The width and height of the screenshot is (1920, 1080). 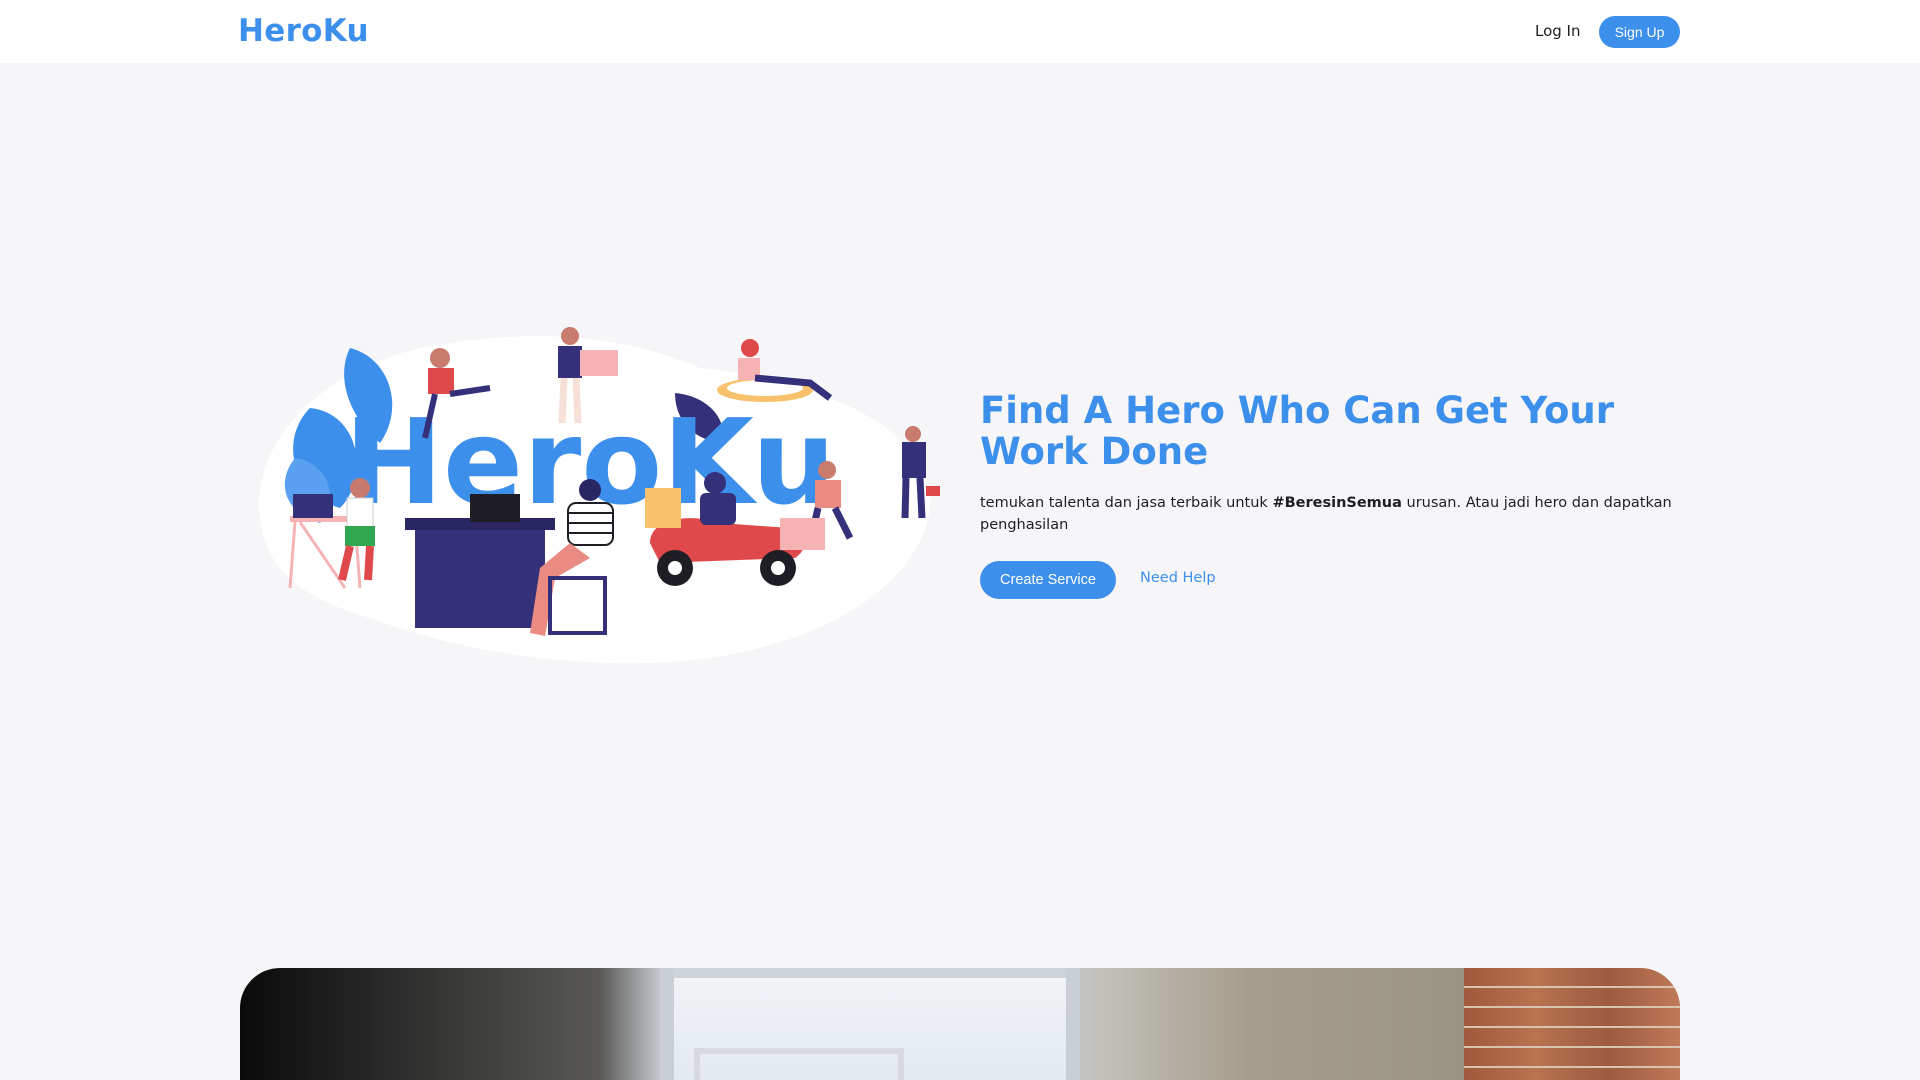 What do you see at coordinates (870, 1024) in the screenshot?
I see `banner-window-image` at bounding box center [870, 1024].